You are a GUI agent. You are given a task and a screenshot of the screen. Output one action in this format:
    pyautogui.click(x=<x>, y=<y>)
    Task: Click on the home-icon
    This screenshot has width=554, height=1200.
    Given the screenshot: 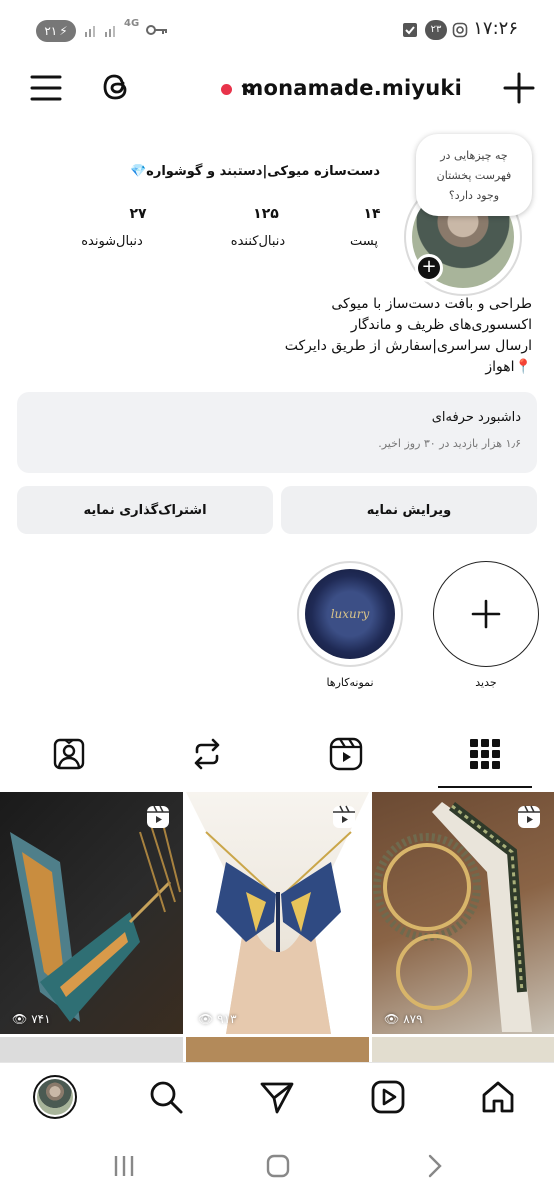 What is the action you would take?
    pyautogui.click(x=498, y=1097)
    